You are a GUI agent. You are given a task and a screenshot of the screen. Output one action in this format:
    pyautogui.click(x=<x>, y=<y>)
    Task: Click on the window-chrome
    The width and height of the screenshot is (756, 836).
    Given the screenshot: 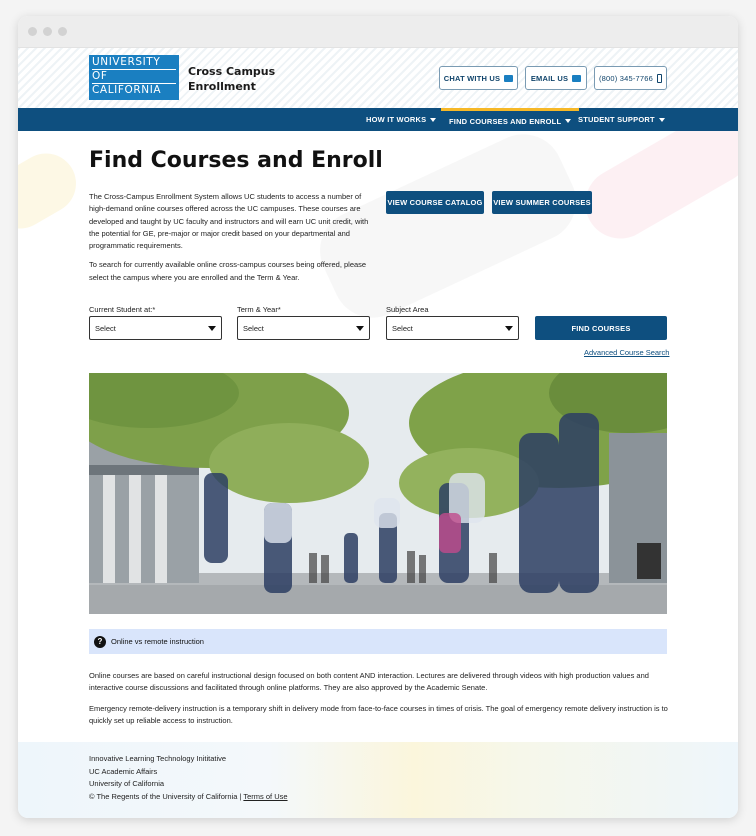 What is the action you would take?
    pyautogui.click(x=378, y=32)
    